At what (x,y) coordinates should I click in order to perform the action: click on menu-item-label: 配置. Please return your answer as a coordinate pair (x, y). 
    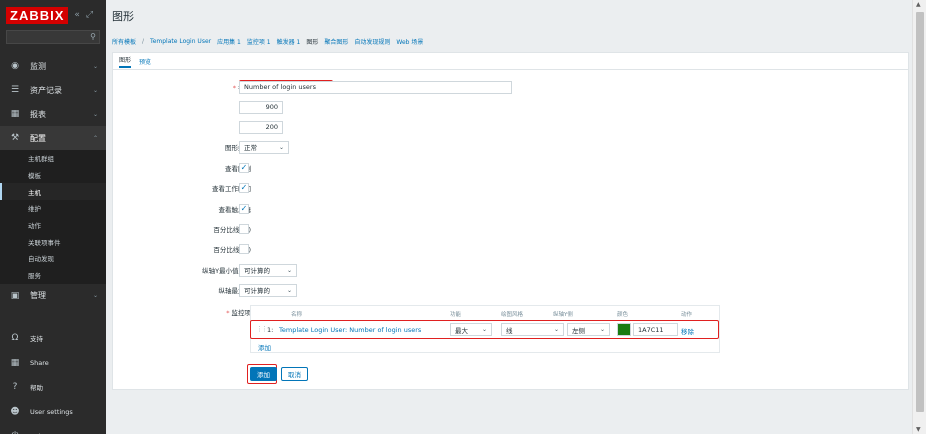
    Looking at the image, I should click on (38, 138).